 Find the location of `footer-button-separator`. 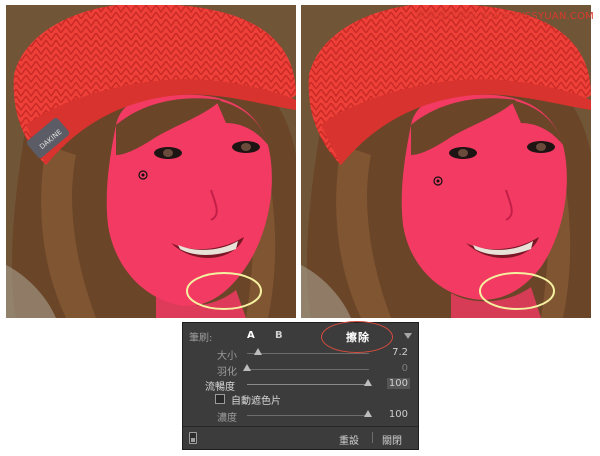

footer-button-separator is located at coordinates (372, 437).